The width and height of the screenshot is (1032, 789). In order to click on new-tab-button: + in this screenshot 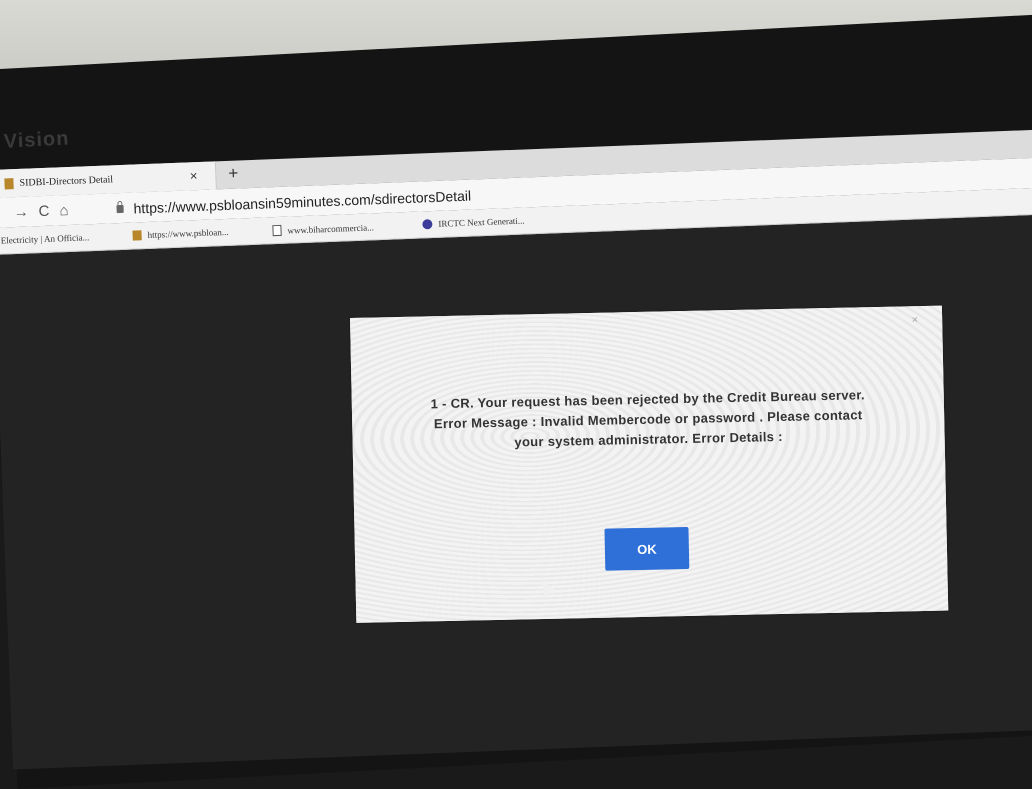, I will do `click(233, 173)`.